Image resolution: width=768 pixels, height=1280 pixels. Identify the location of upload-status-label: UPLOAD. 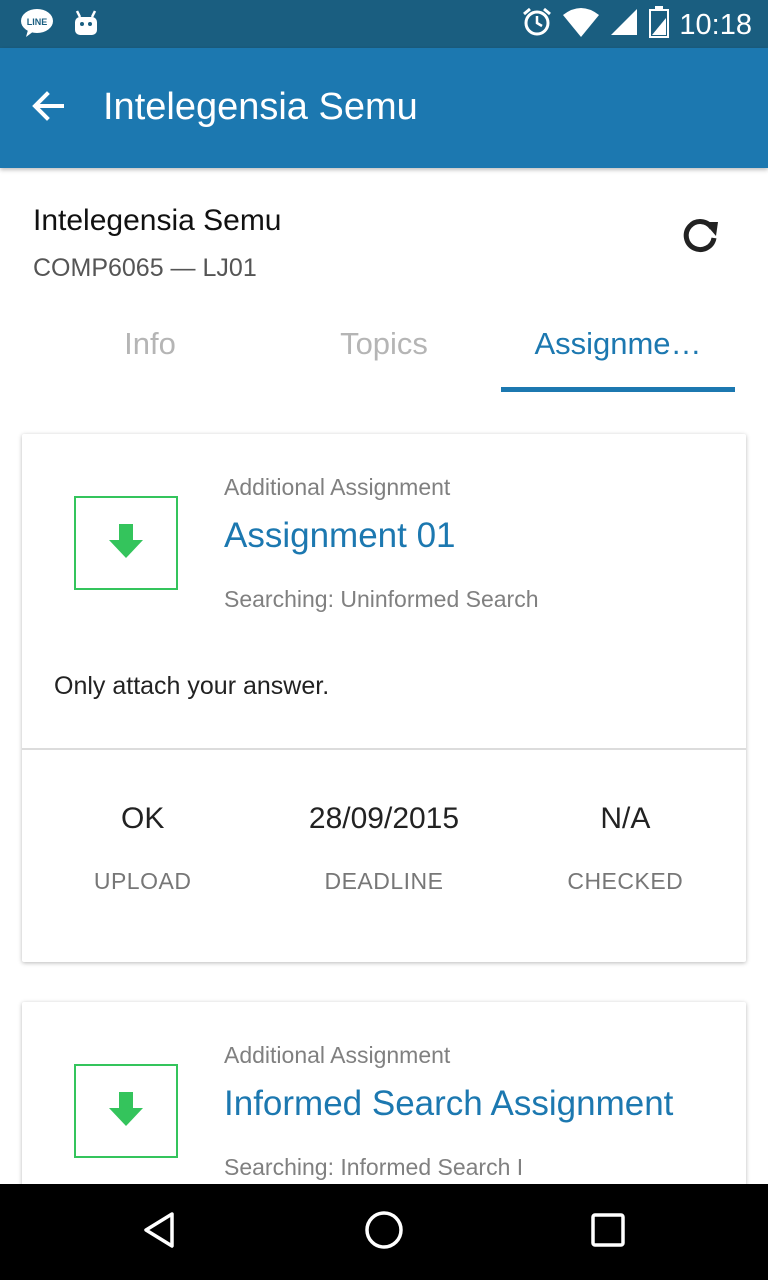
(142, 881).